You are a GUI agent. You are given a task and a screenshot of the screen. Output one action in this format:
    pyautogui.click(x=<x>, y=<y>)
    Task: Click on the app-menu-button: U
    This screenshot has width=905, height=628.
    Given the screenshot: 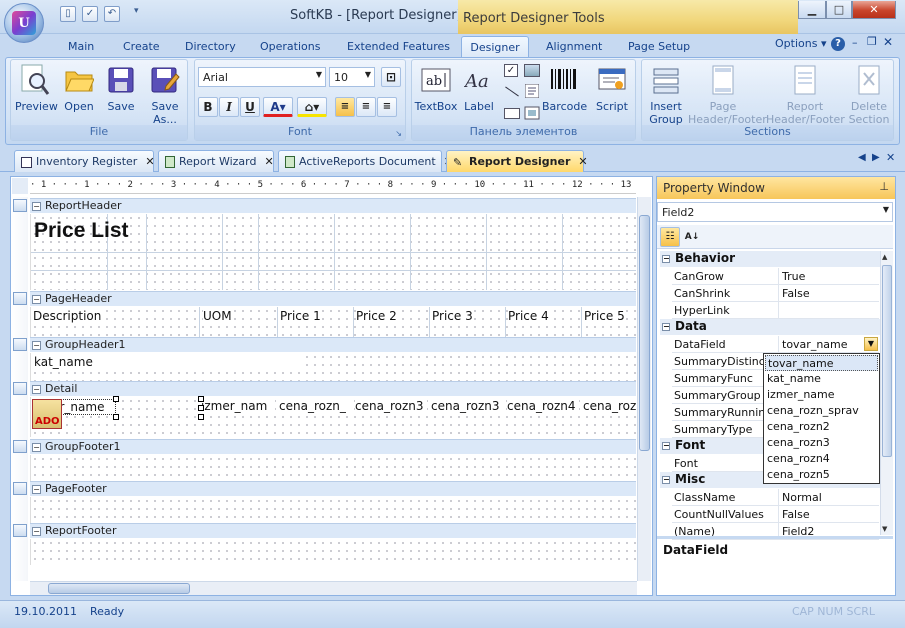 What is the action you would take?
    pyautogui.click(x=24, y=23)
    